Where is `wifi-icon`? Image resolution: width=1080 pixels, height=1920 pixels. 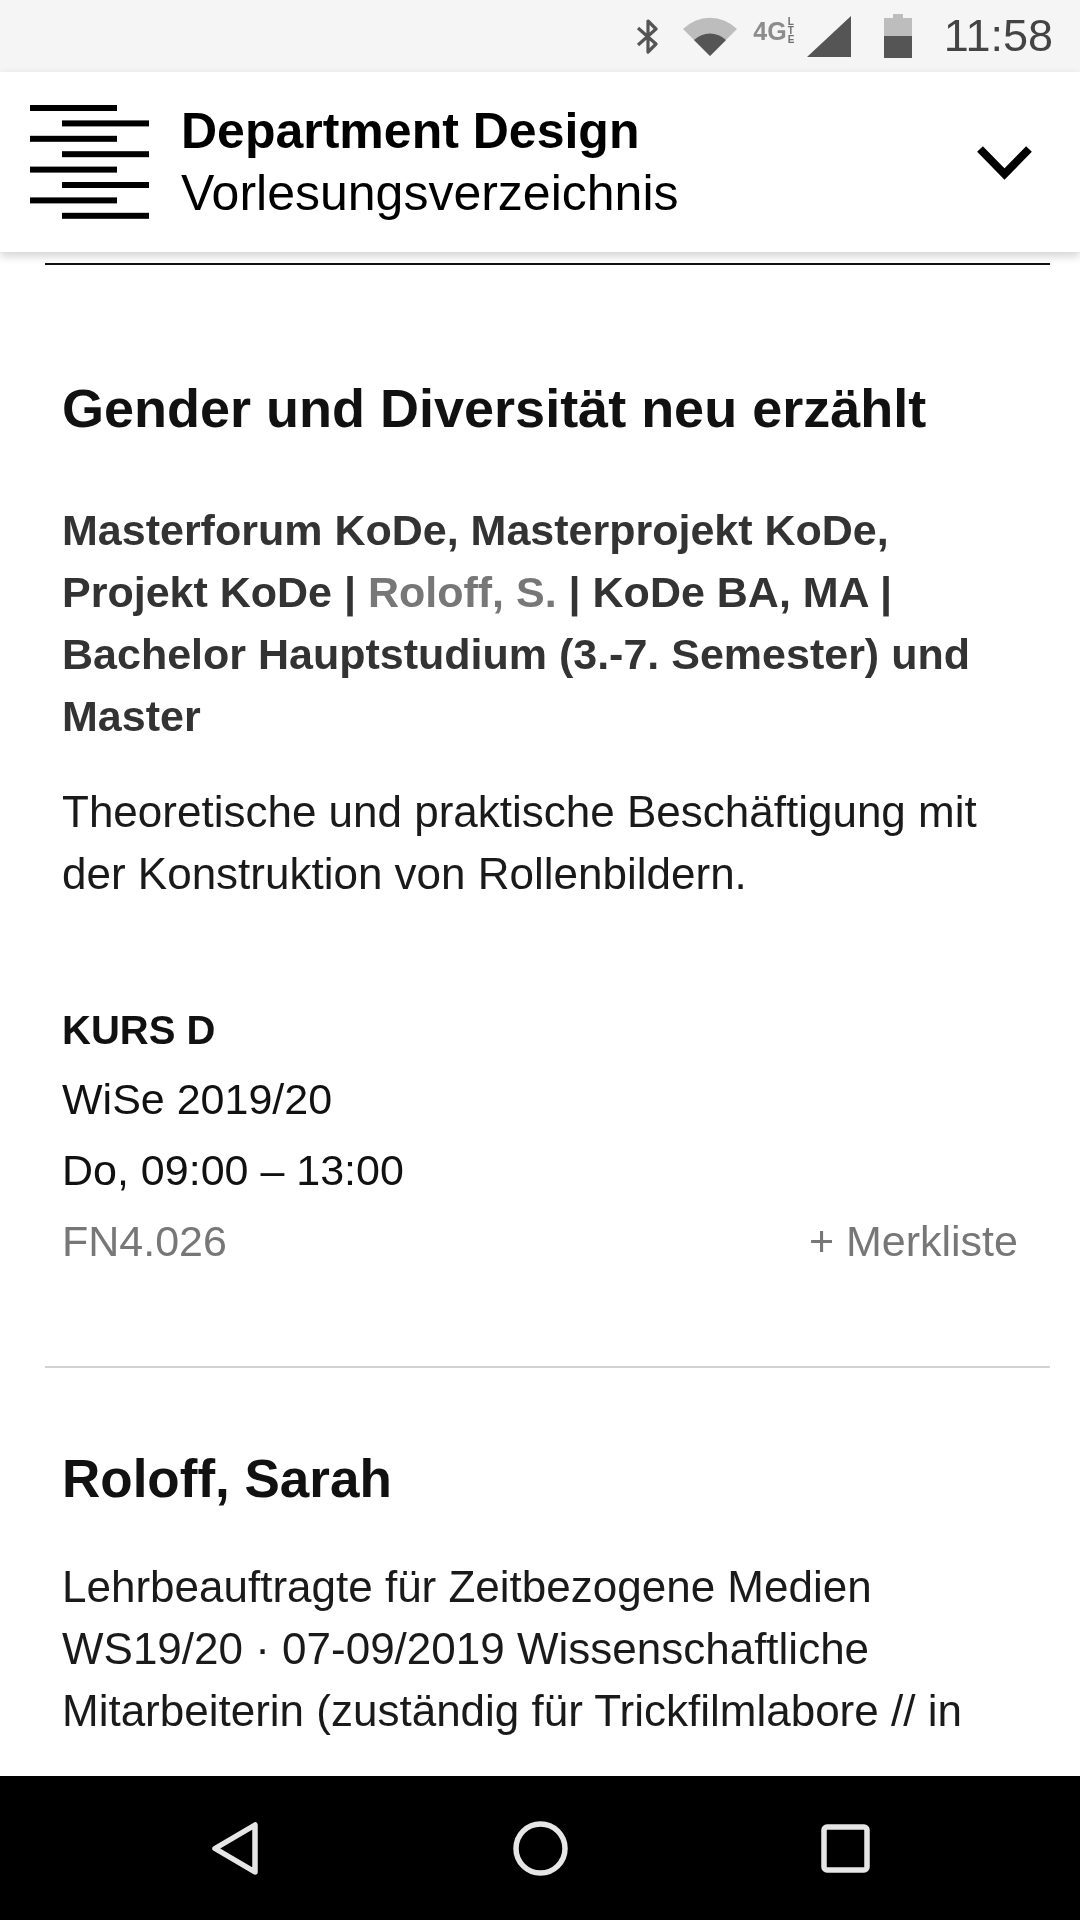
wifi-icon is located at coordinates (710, 36).